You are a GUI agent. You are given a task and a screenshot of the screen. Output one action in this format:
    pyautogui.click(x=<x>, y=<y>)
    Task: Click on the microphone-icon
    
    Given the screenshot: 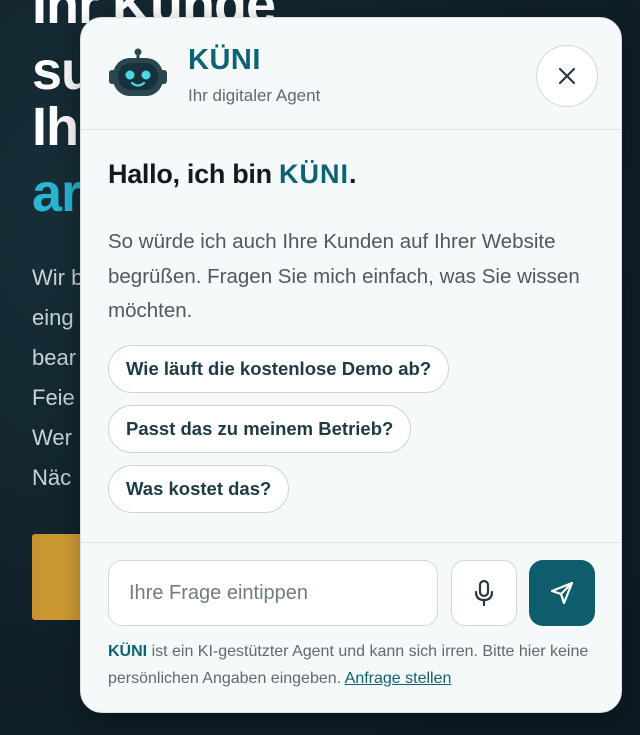 What is the action you would take?
    pyautogui.click(x=484, y=593)
    